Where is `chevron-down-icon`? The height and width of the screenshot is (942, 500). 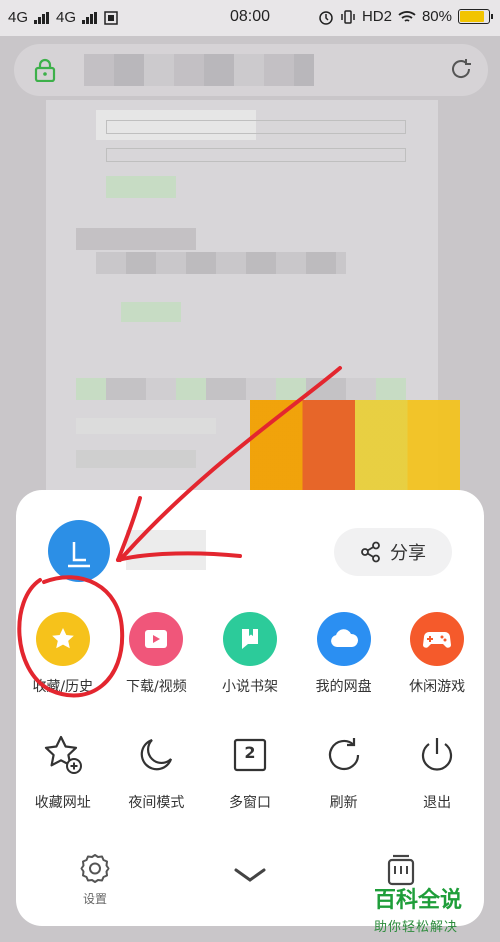
chevron-down-icon is located at coordinates (250, 875).